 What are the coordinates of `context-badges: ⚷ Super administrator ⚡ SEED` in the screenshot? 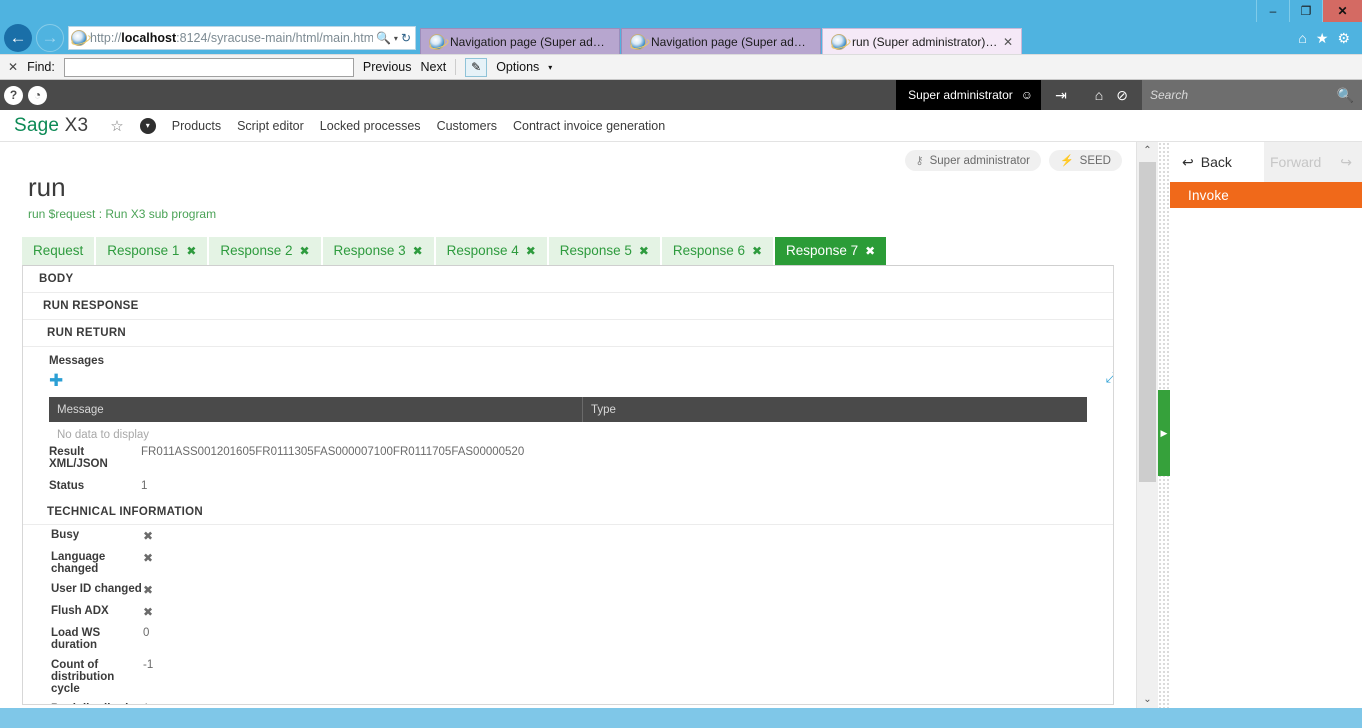 It's located at (1013, 160).